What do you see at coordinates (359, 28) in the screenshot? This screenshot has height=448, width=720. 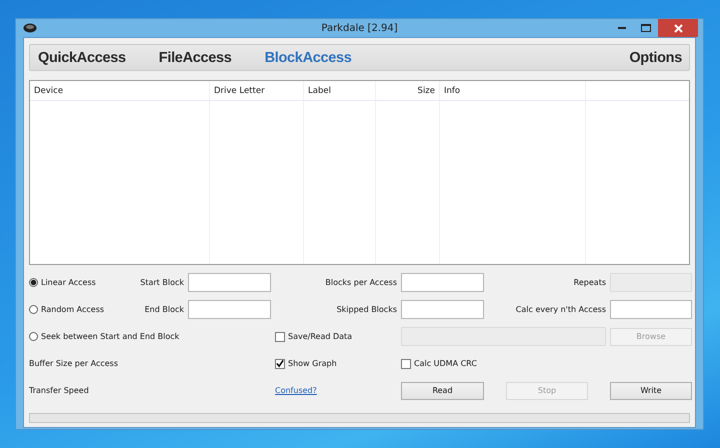 I see `window-title: Parkdale [2.94]` at bounding box center [359, 28].